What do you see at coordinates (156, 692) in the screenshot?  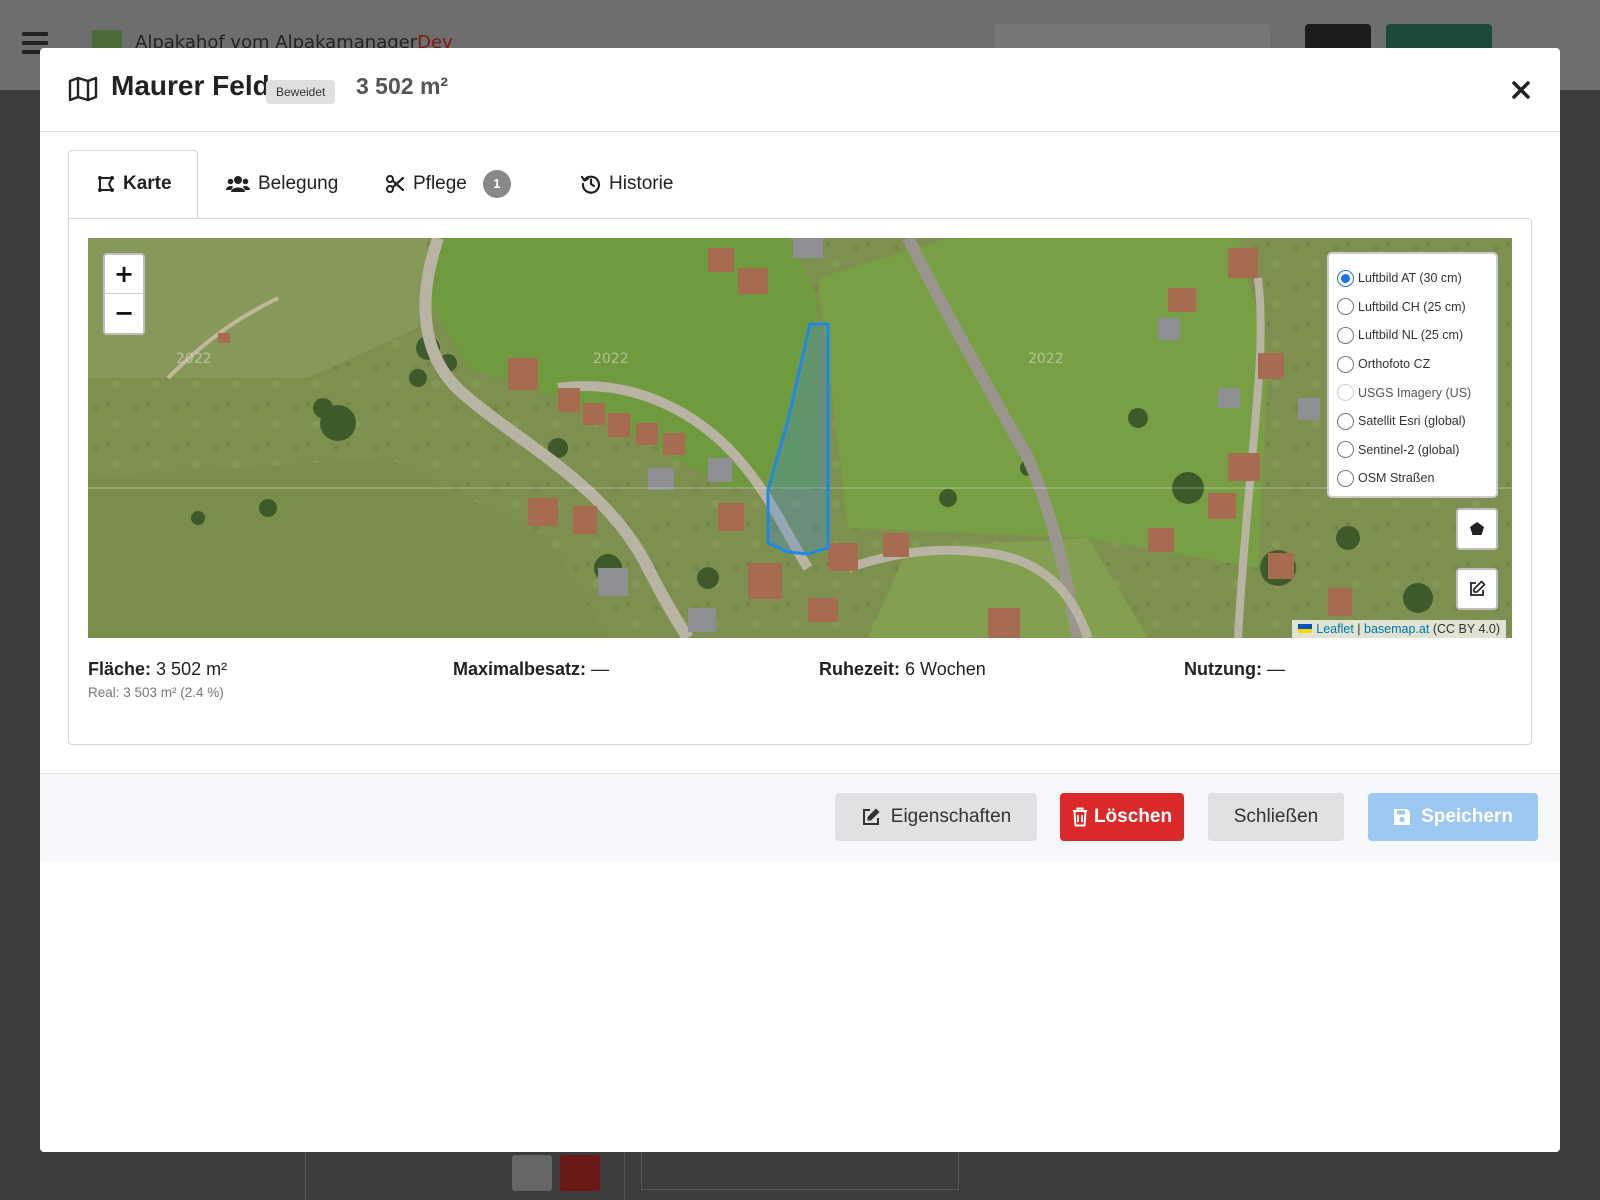 I see `stat-flaeche-real: Real: 3 503 m² (2.4 %)` at bounding box center [156, 692].